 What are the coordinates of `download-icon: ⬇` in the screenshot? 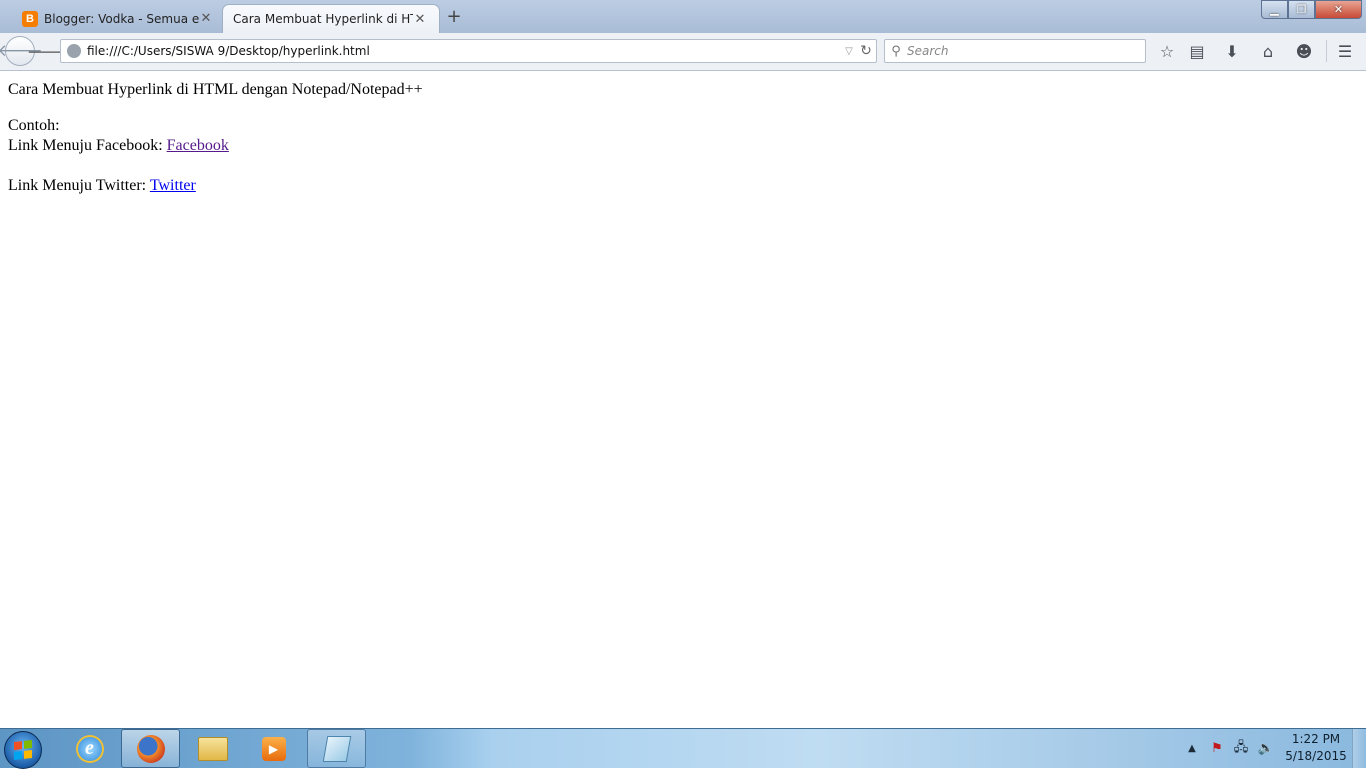 It's located at (1232, 51).